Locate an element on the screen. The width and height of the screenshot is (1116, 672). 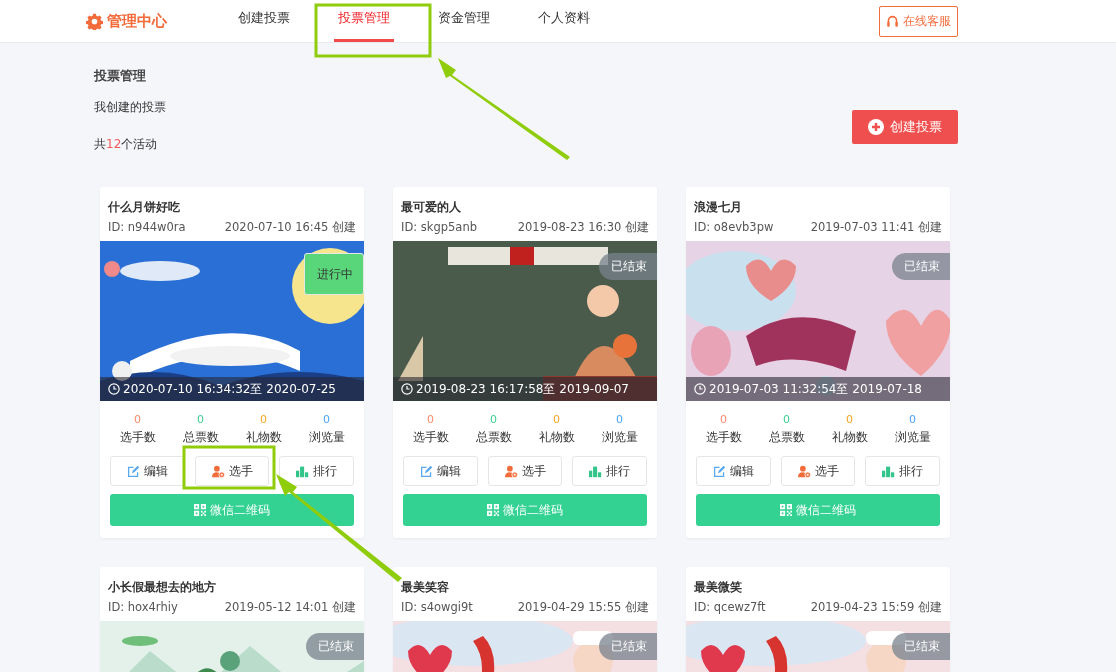
vote-id: ID: skgp5anb is located at coordinates (439, 227).